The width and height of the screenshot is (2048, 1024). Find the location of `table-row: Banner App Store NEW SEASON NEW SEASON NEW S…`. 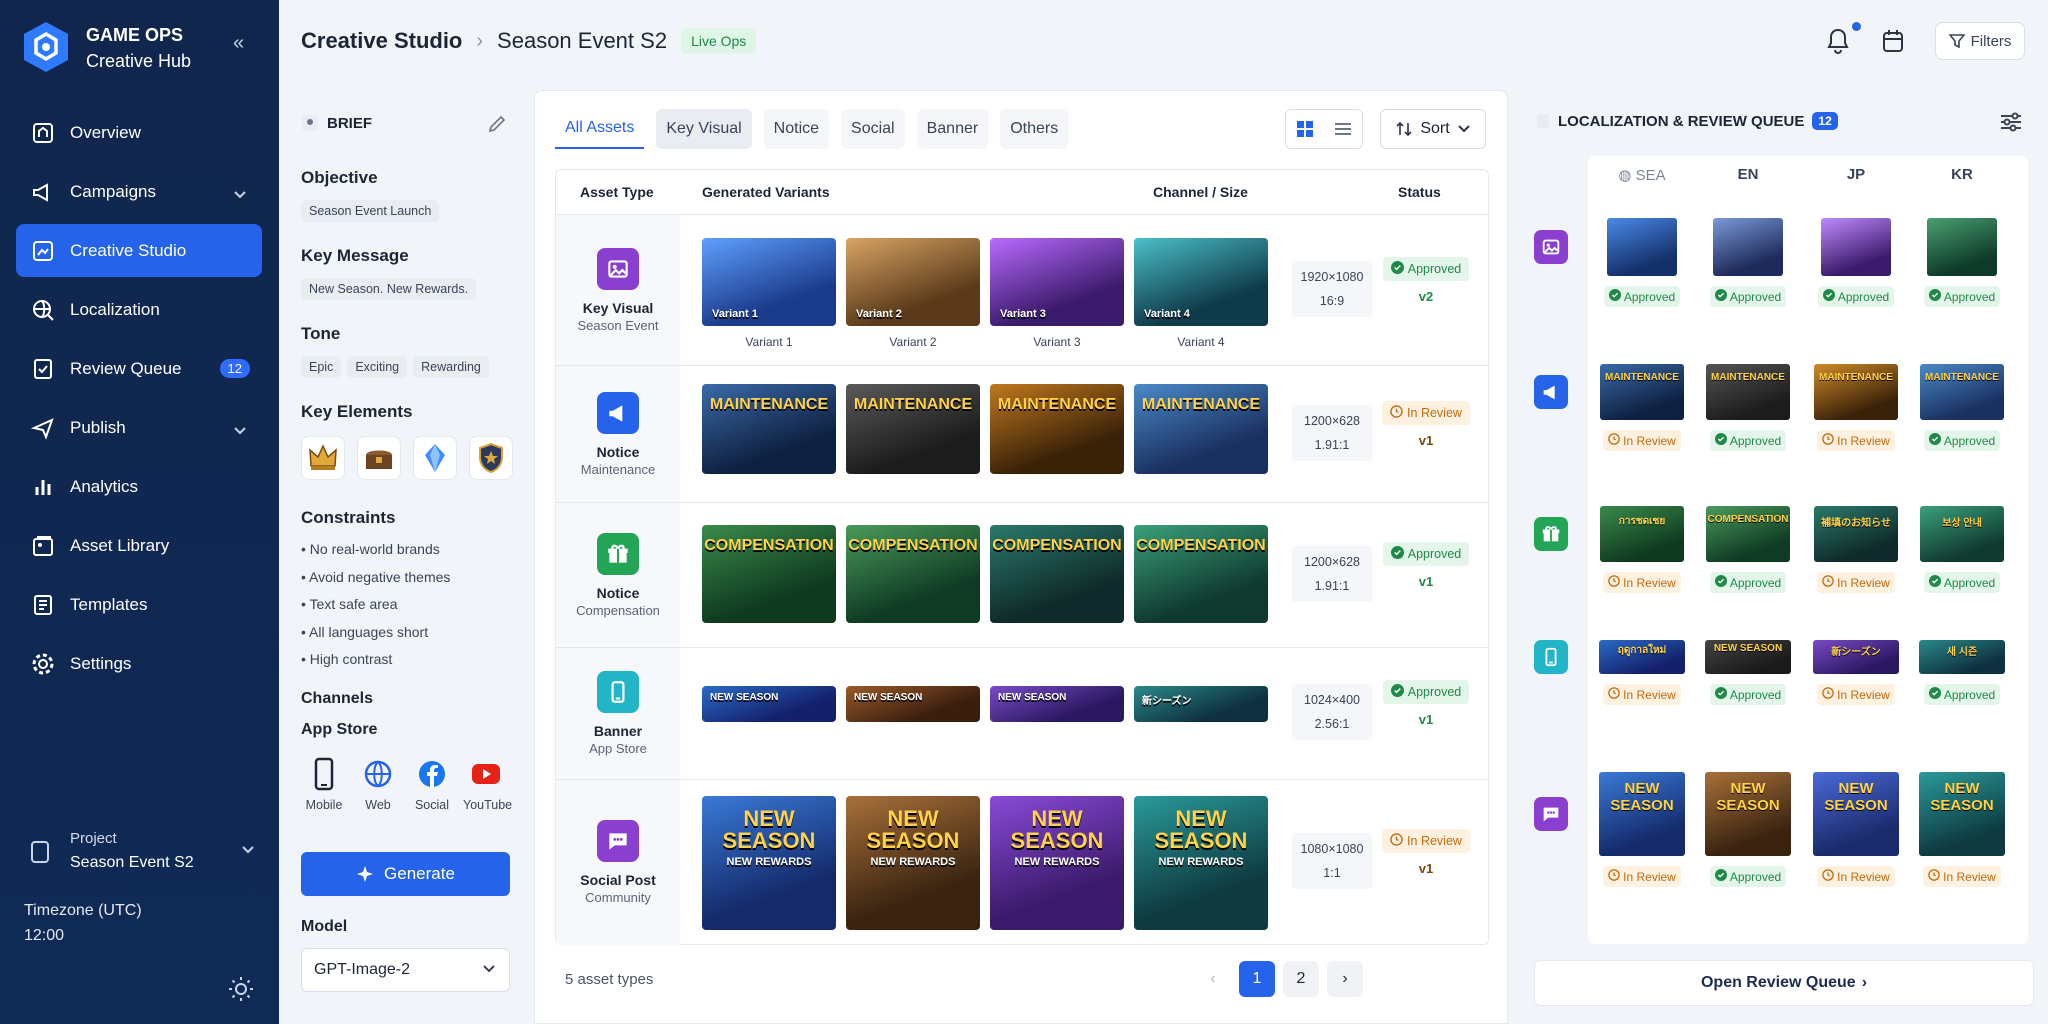

table-row: Banner App Store NEW SEASON NEW SEASON NEW S… is located at coordinates (1022, 713).